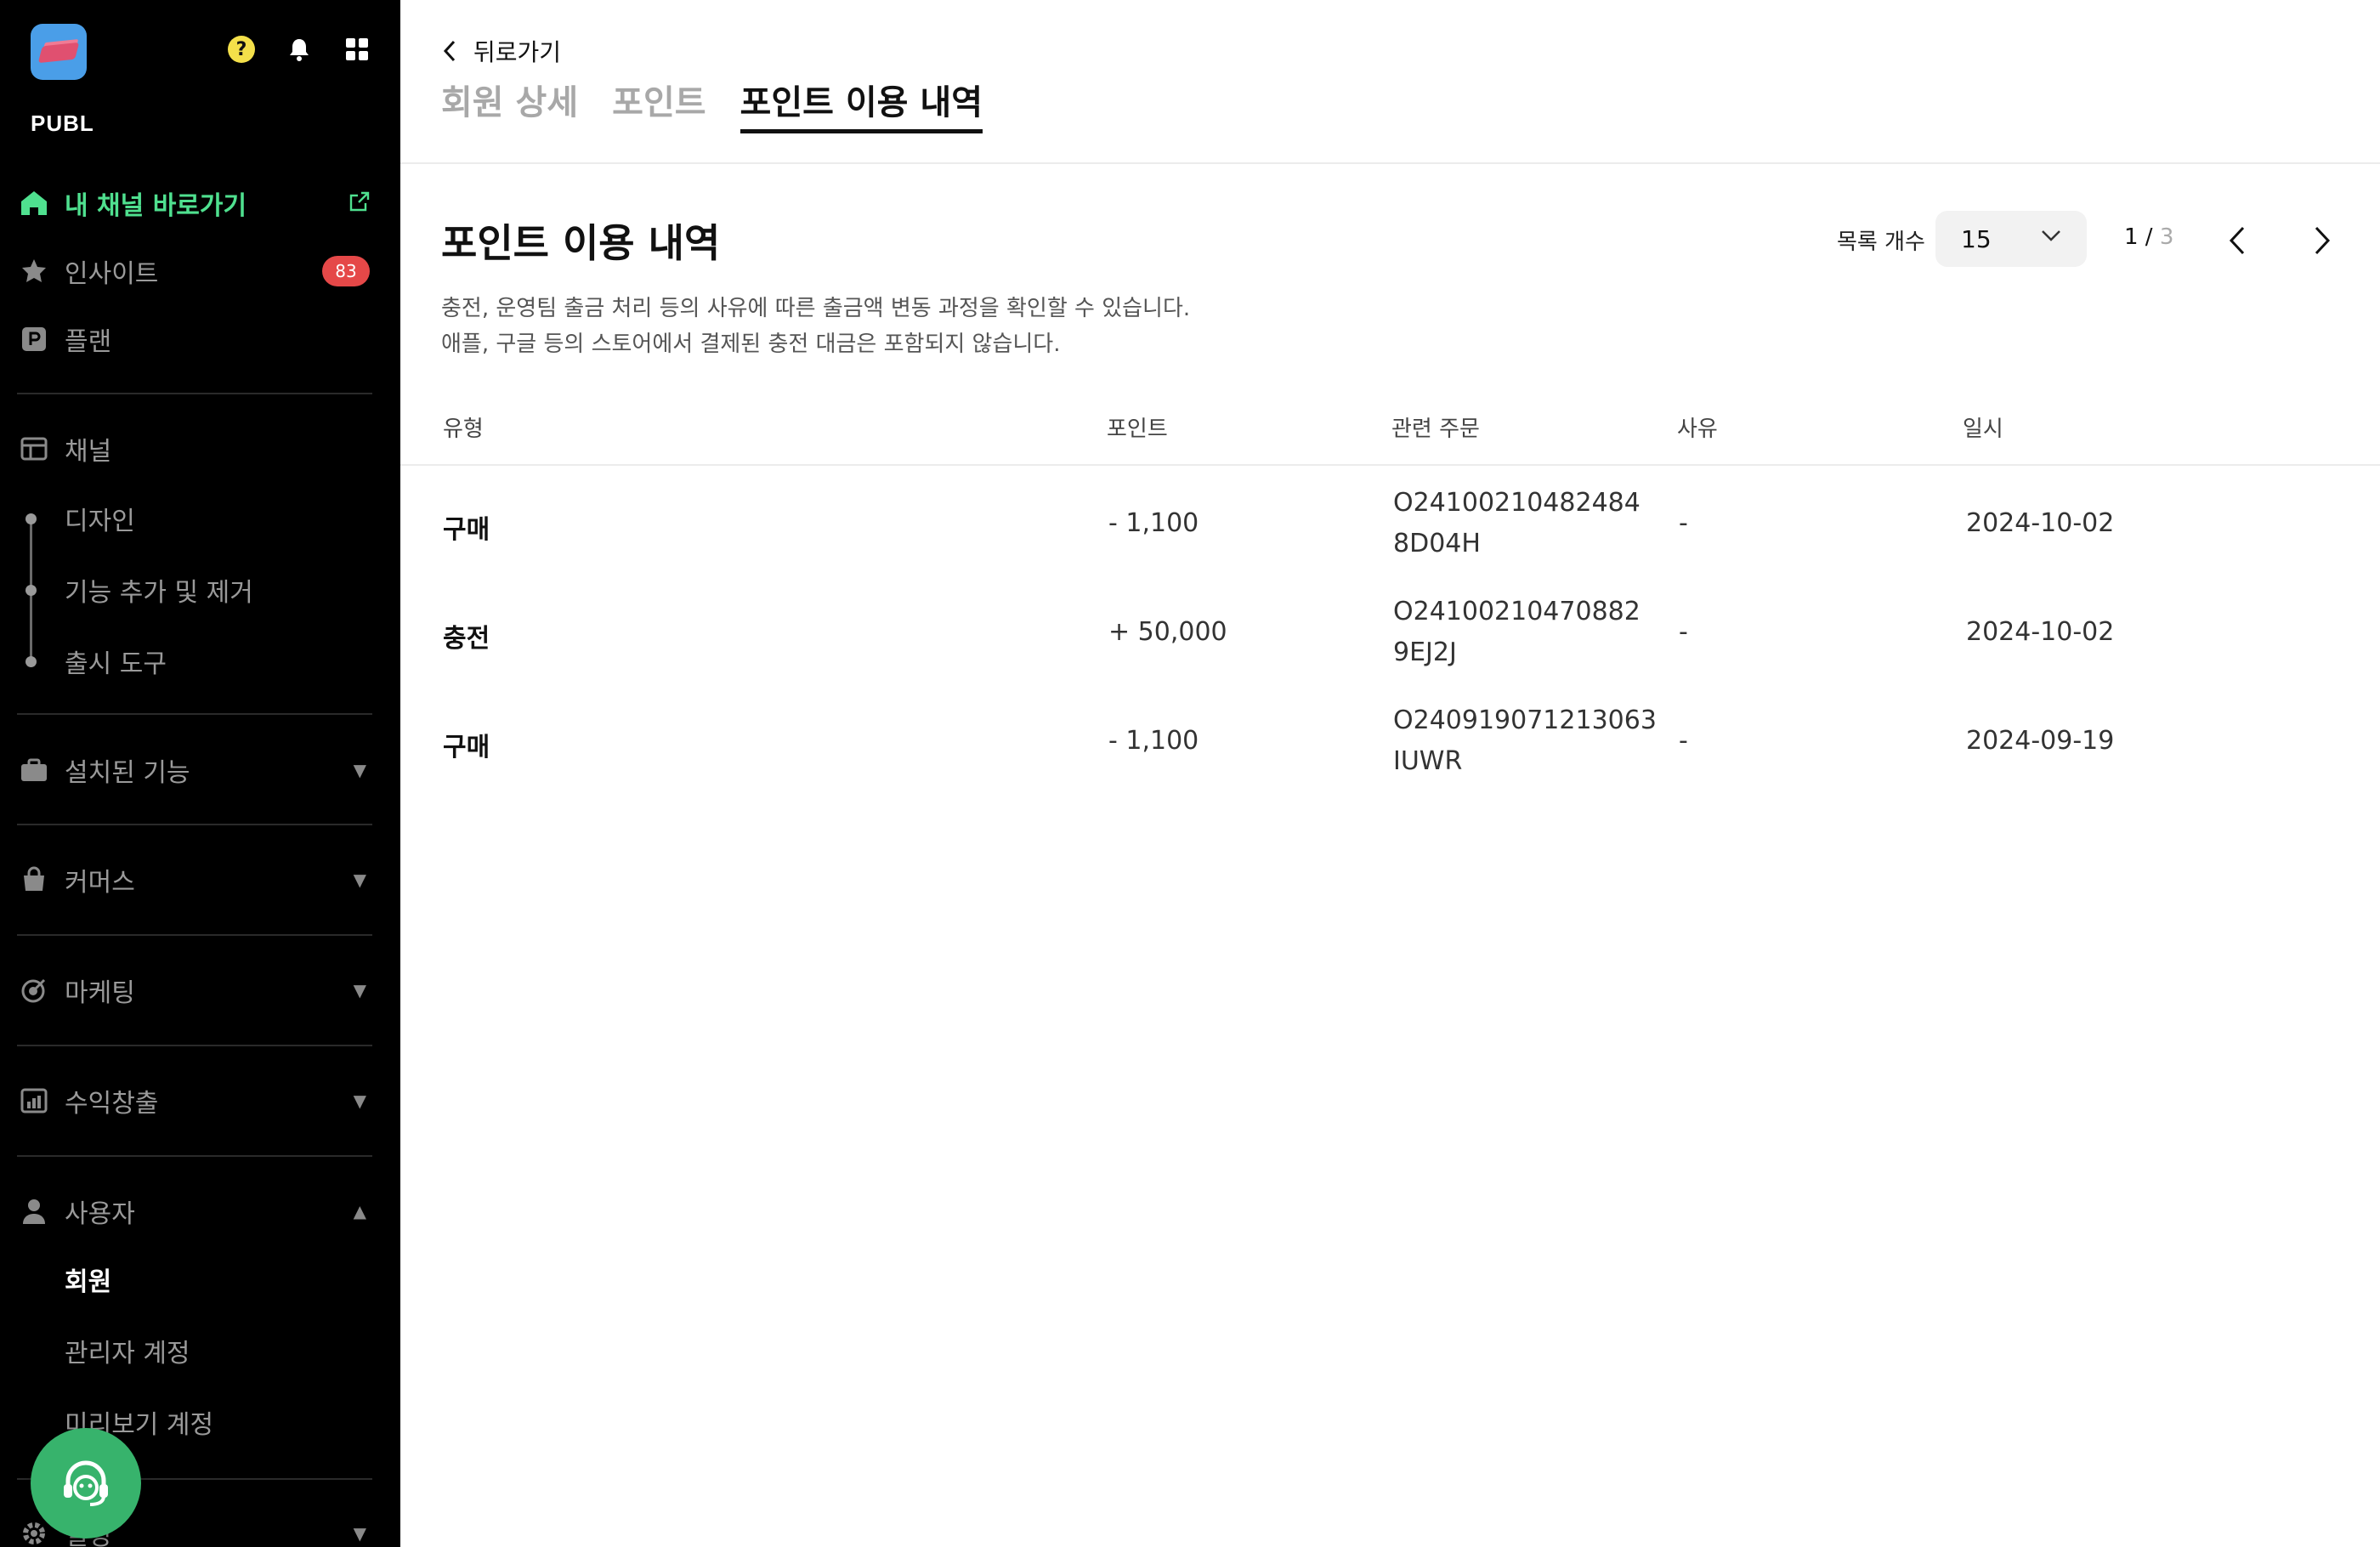  I want to click on sidebar-item-users: 사용자 ▲, so click(200, 1211).